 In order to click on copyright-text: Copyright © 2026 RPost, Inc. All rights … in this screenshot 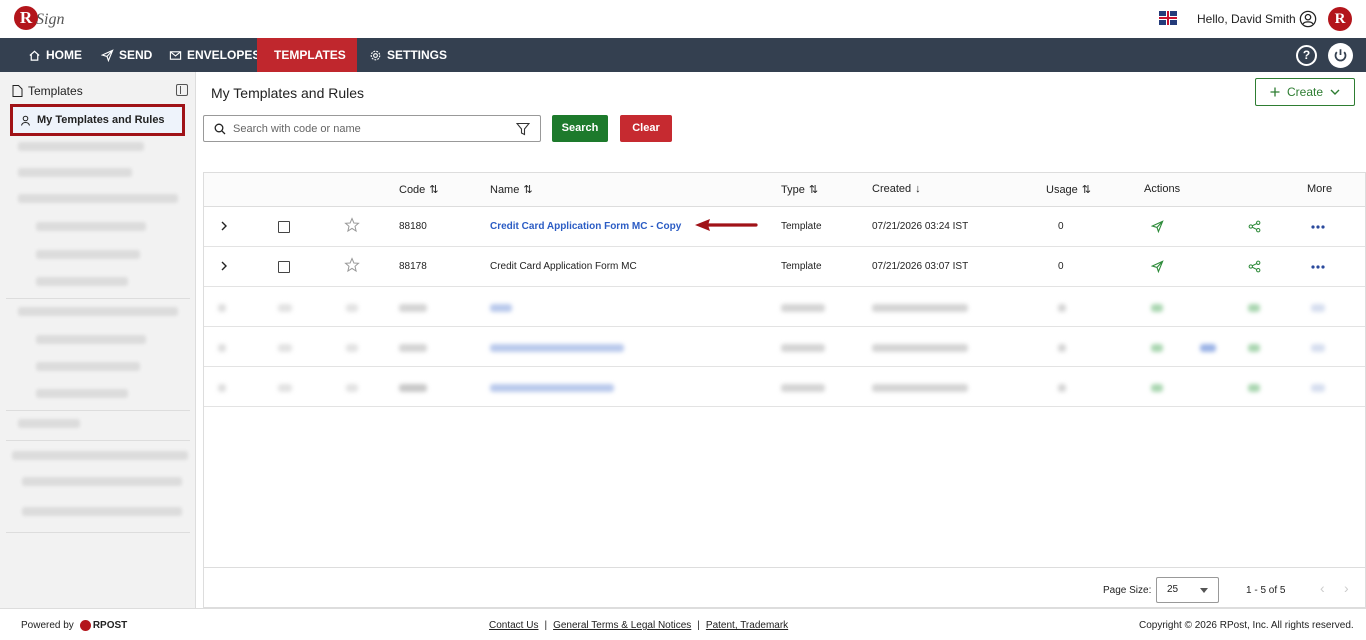, I will do `click(1246, 625)`.